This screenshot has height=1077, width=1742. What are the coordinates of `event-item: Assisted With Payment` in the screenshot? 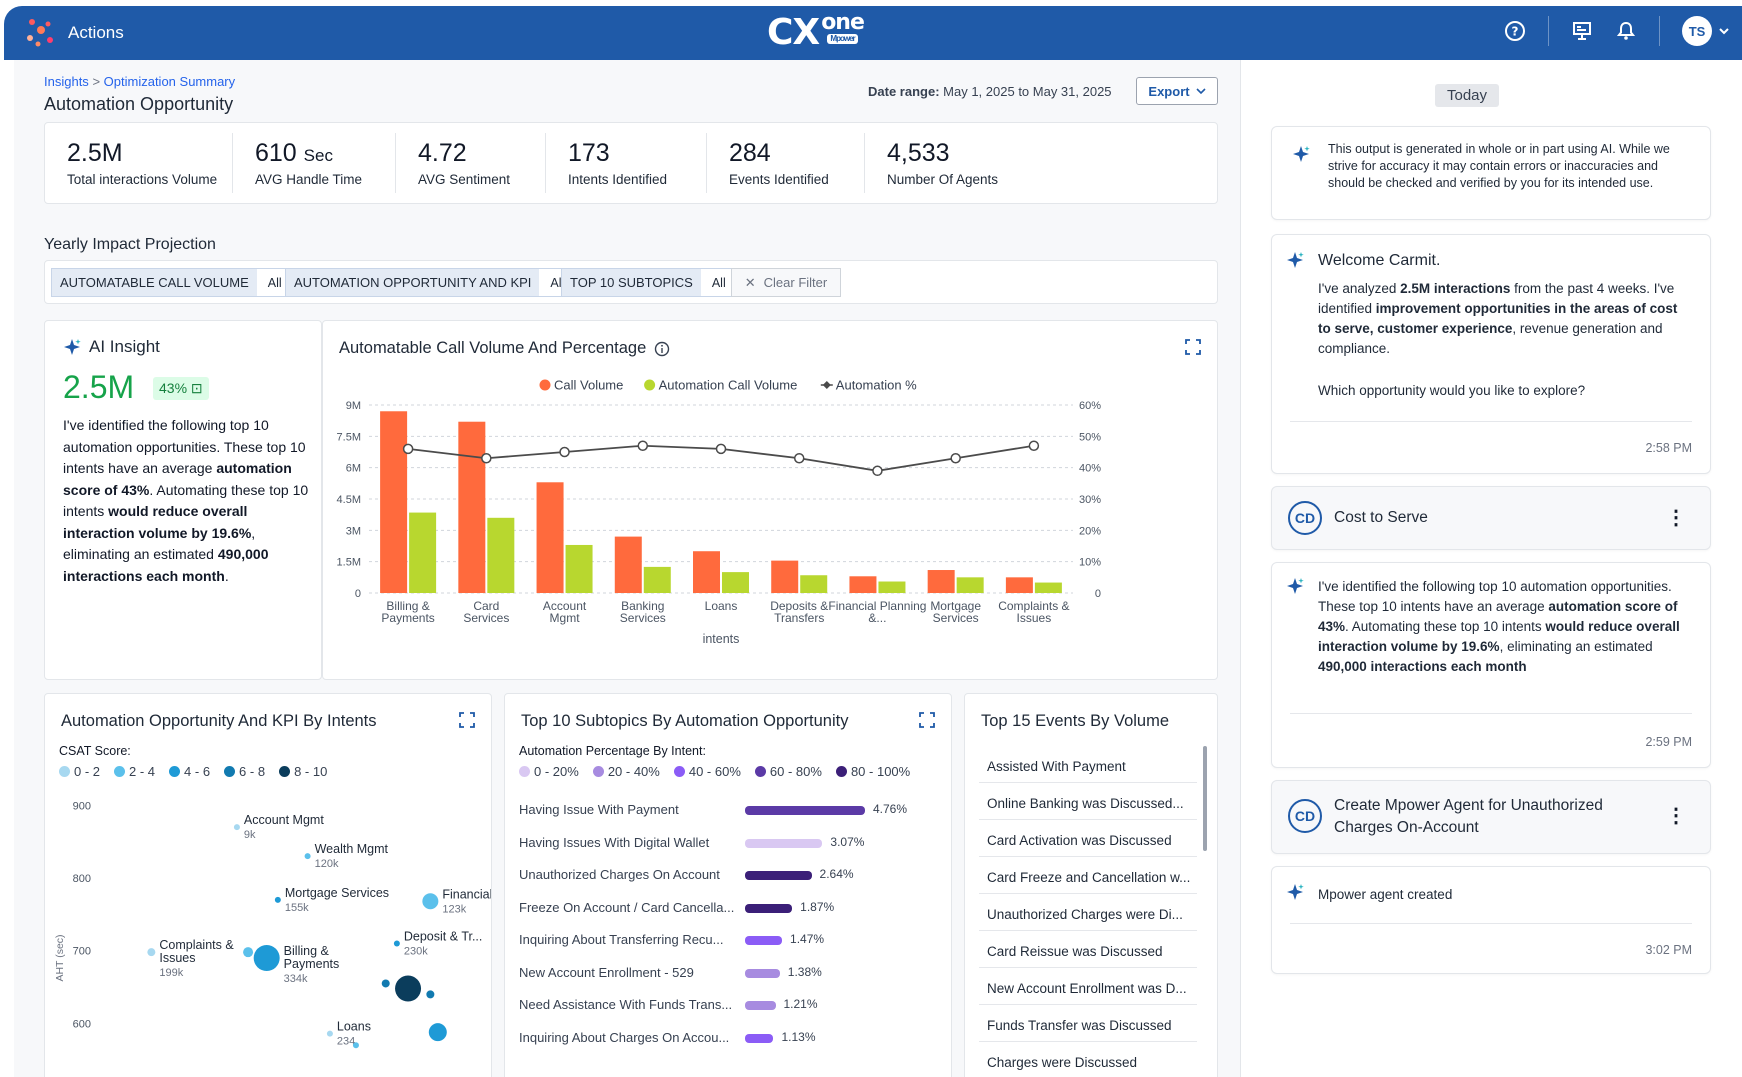 It's located at (1088, 764).